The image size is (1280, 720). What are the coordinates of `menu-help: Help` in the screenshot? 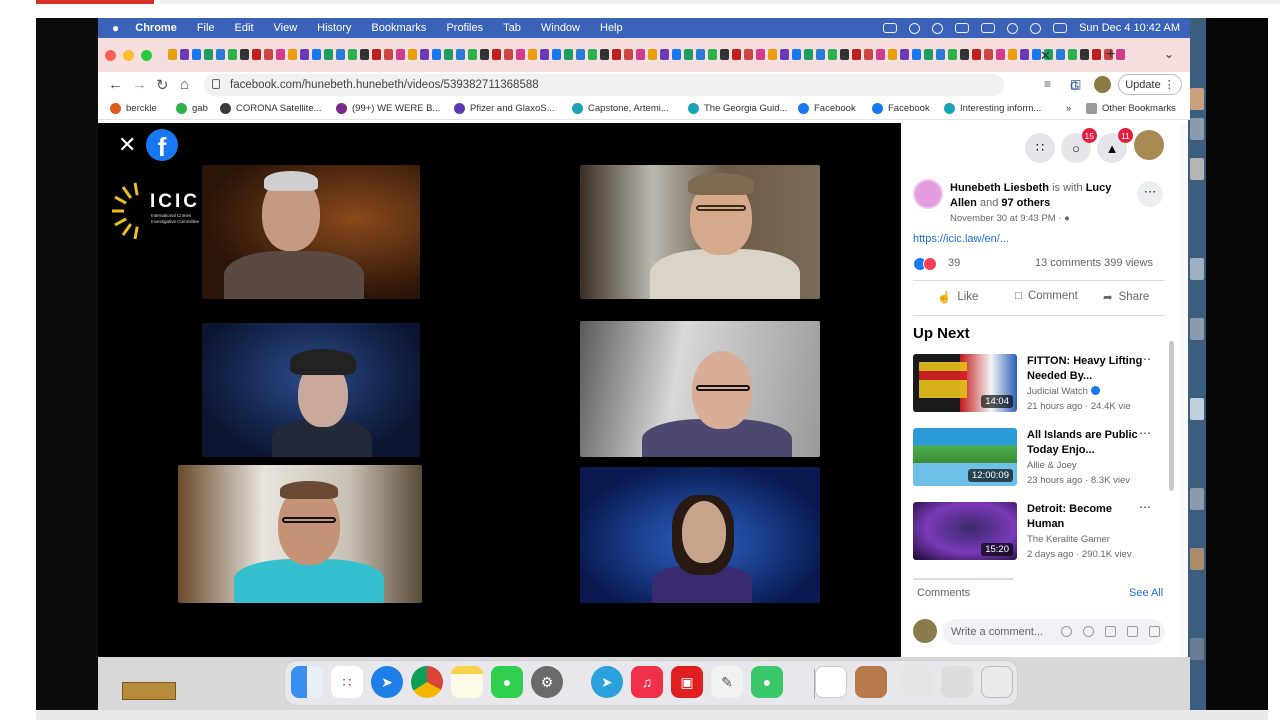 It's located at (611, 28).